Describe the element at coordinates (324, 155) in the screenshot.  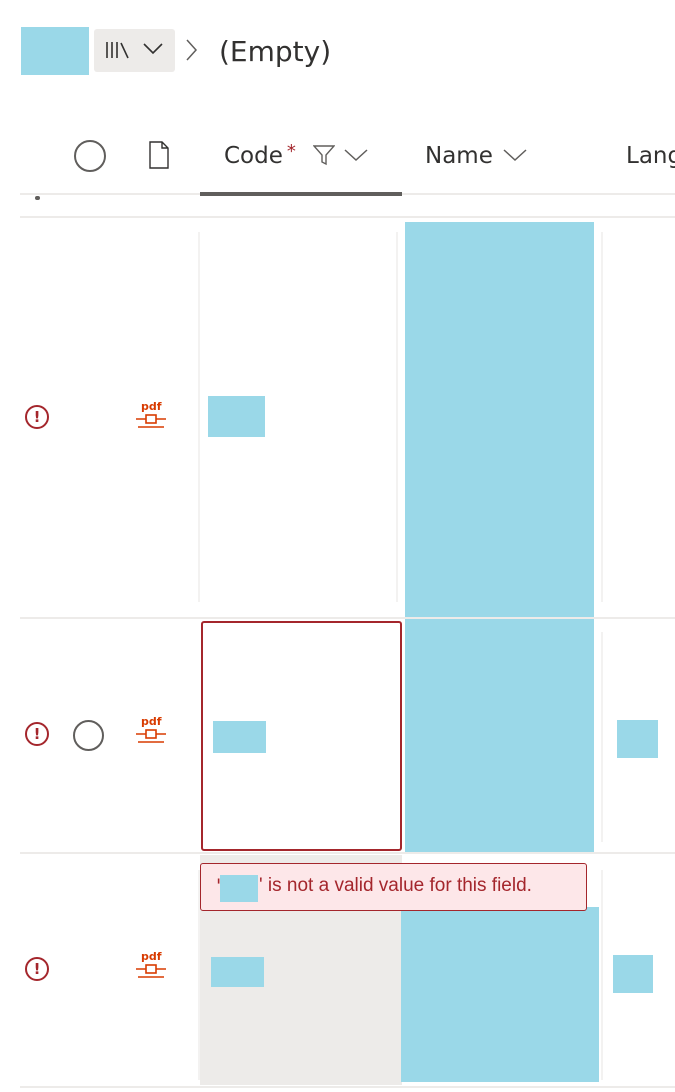
I see `filter-icon` at that location.